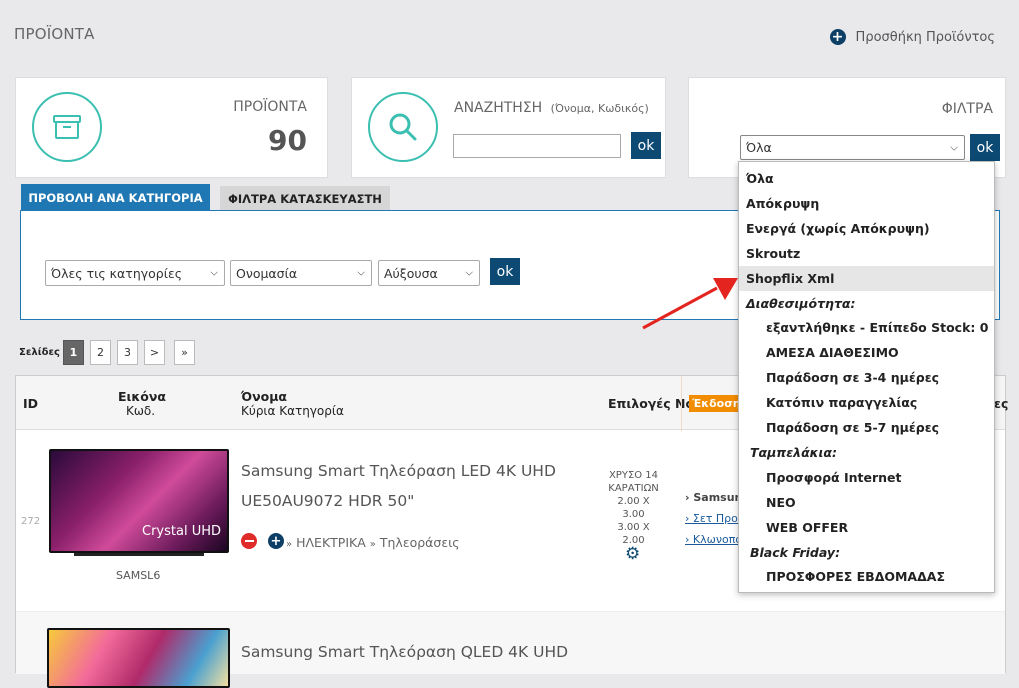  What do you see at coordinates (866, 427) in the screenshot?
I see `dropdown-option: Παράδοση σε 5-7 ημέρες` at bounding box center [866, 427].